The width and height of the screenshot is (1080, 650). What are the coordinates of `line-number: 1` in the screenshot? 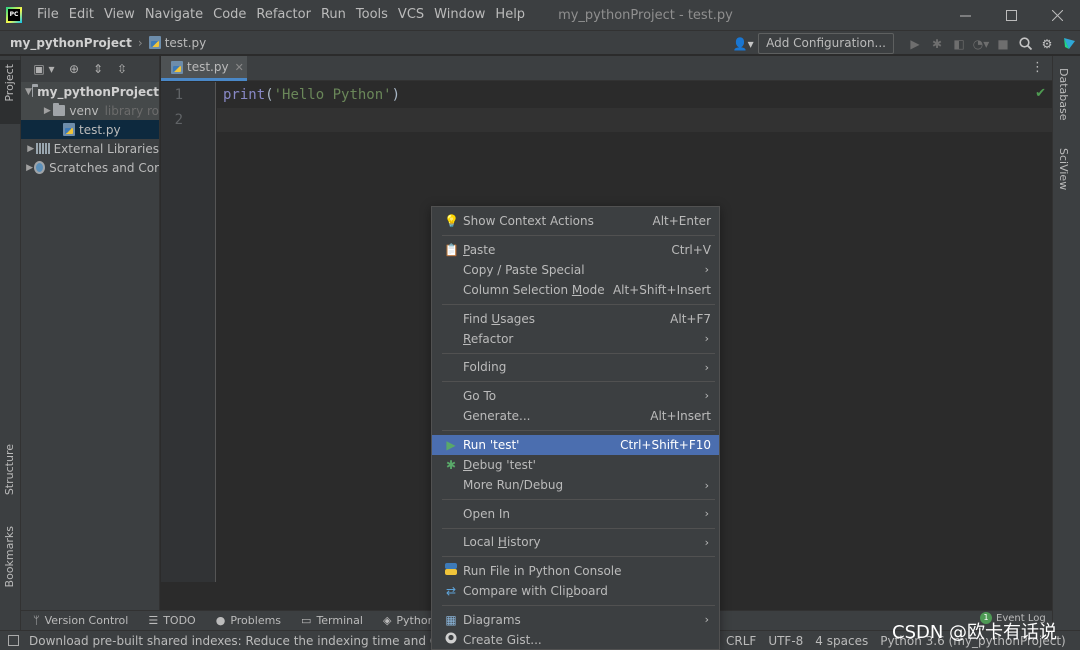 It's located at (178, 95).